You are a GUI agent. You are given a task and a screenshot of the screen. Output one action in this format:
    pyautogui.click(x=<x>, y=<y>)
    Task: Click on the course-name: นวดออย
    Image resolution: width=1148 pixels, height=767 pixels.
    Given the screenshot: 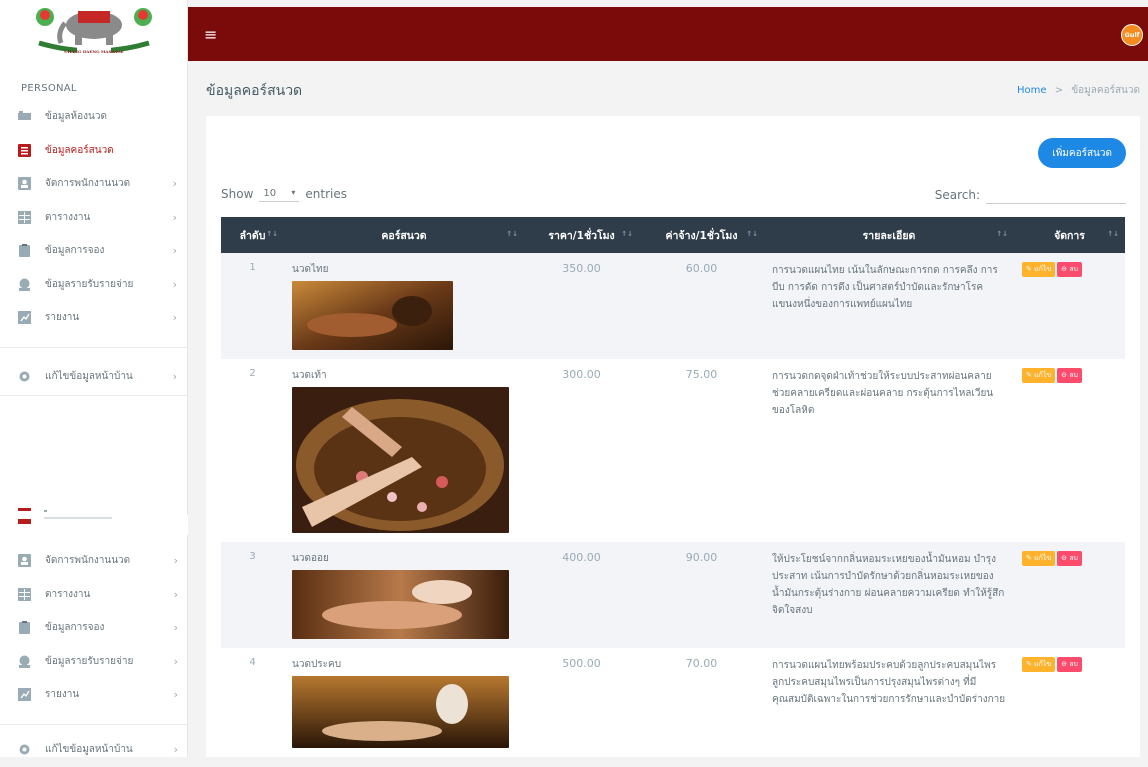 What is the action you would take?
    pyautogui.click(x=310, y=558)
    